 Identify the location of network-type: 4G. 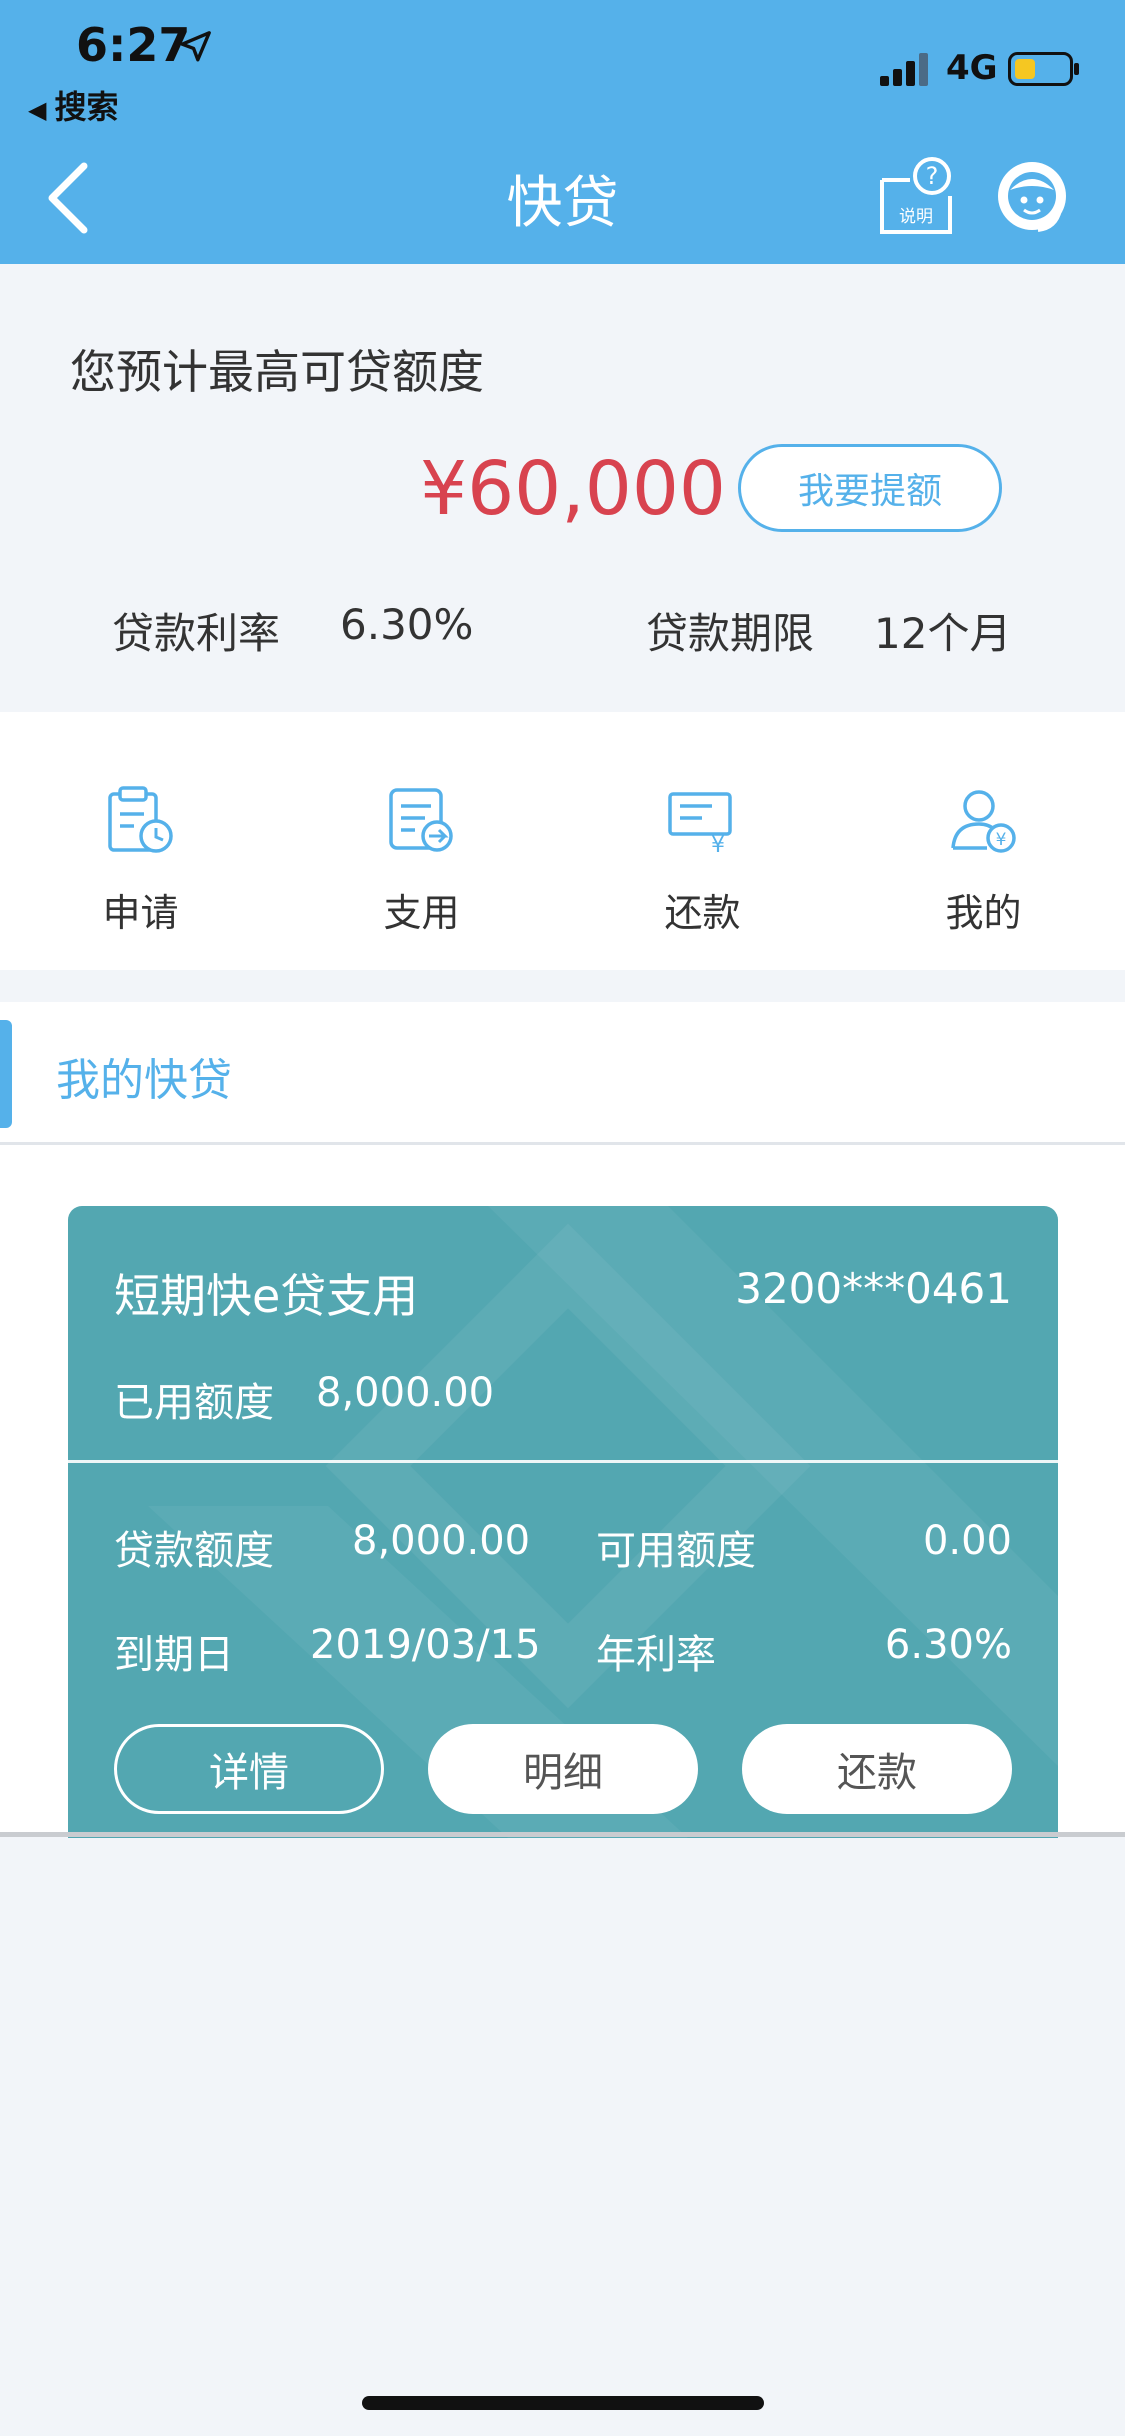
(972, 68).